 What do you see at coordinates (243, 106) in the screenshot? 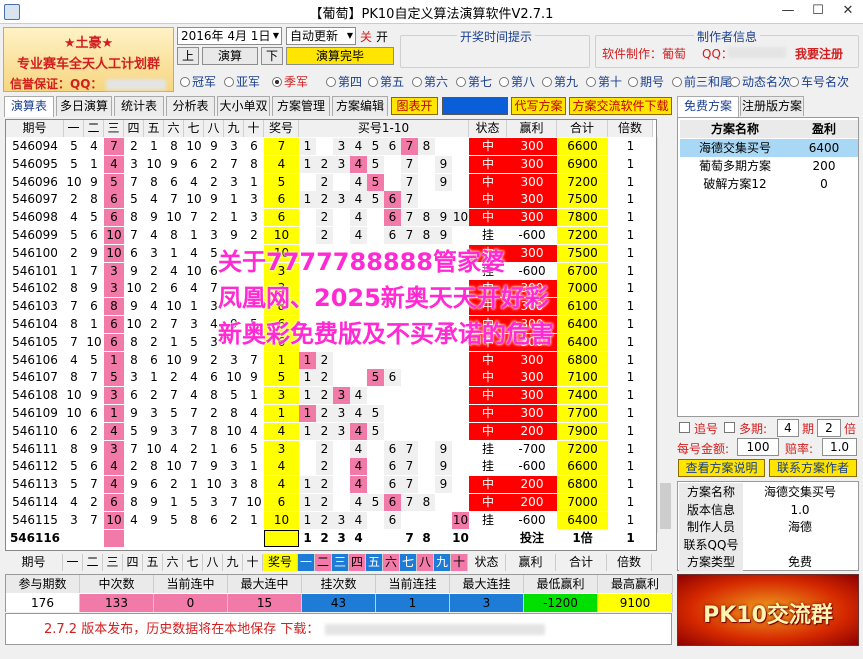
I see `tab-4: 大小单双` at bounding box center [243, 106].